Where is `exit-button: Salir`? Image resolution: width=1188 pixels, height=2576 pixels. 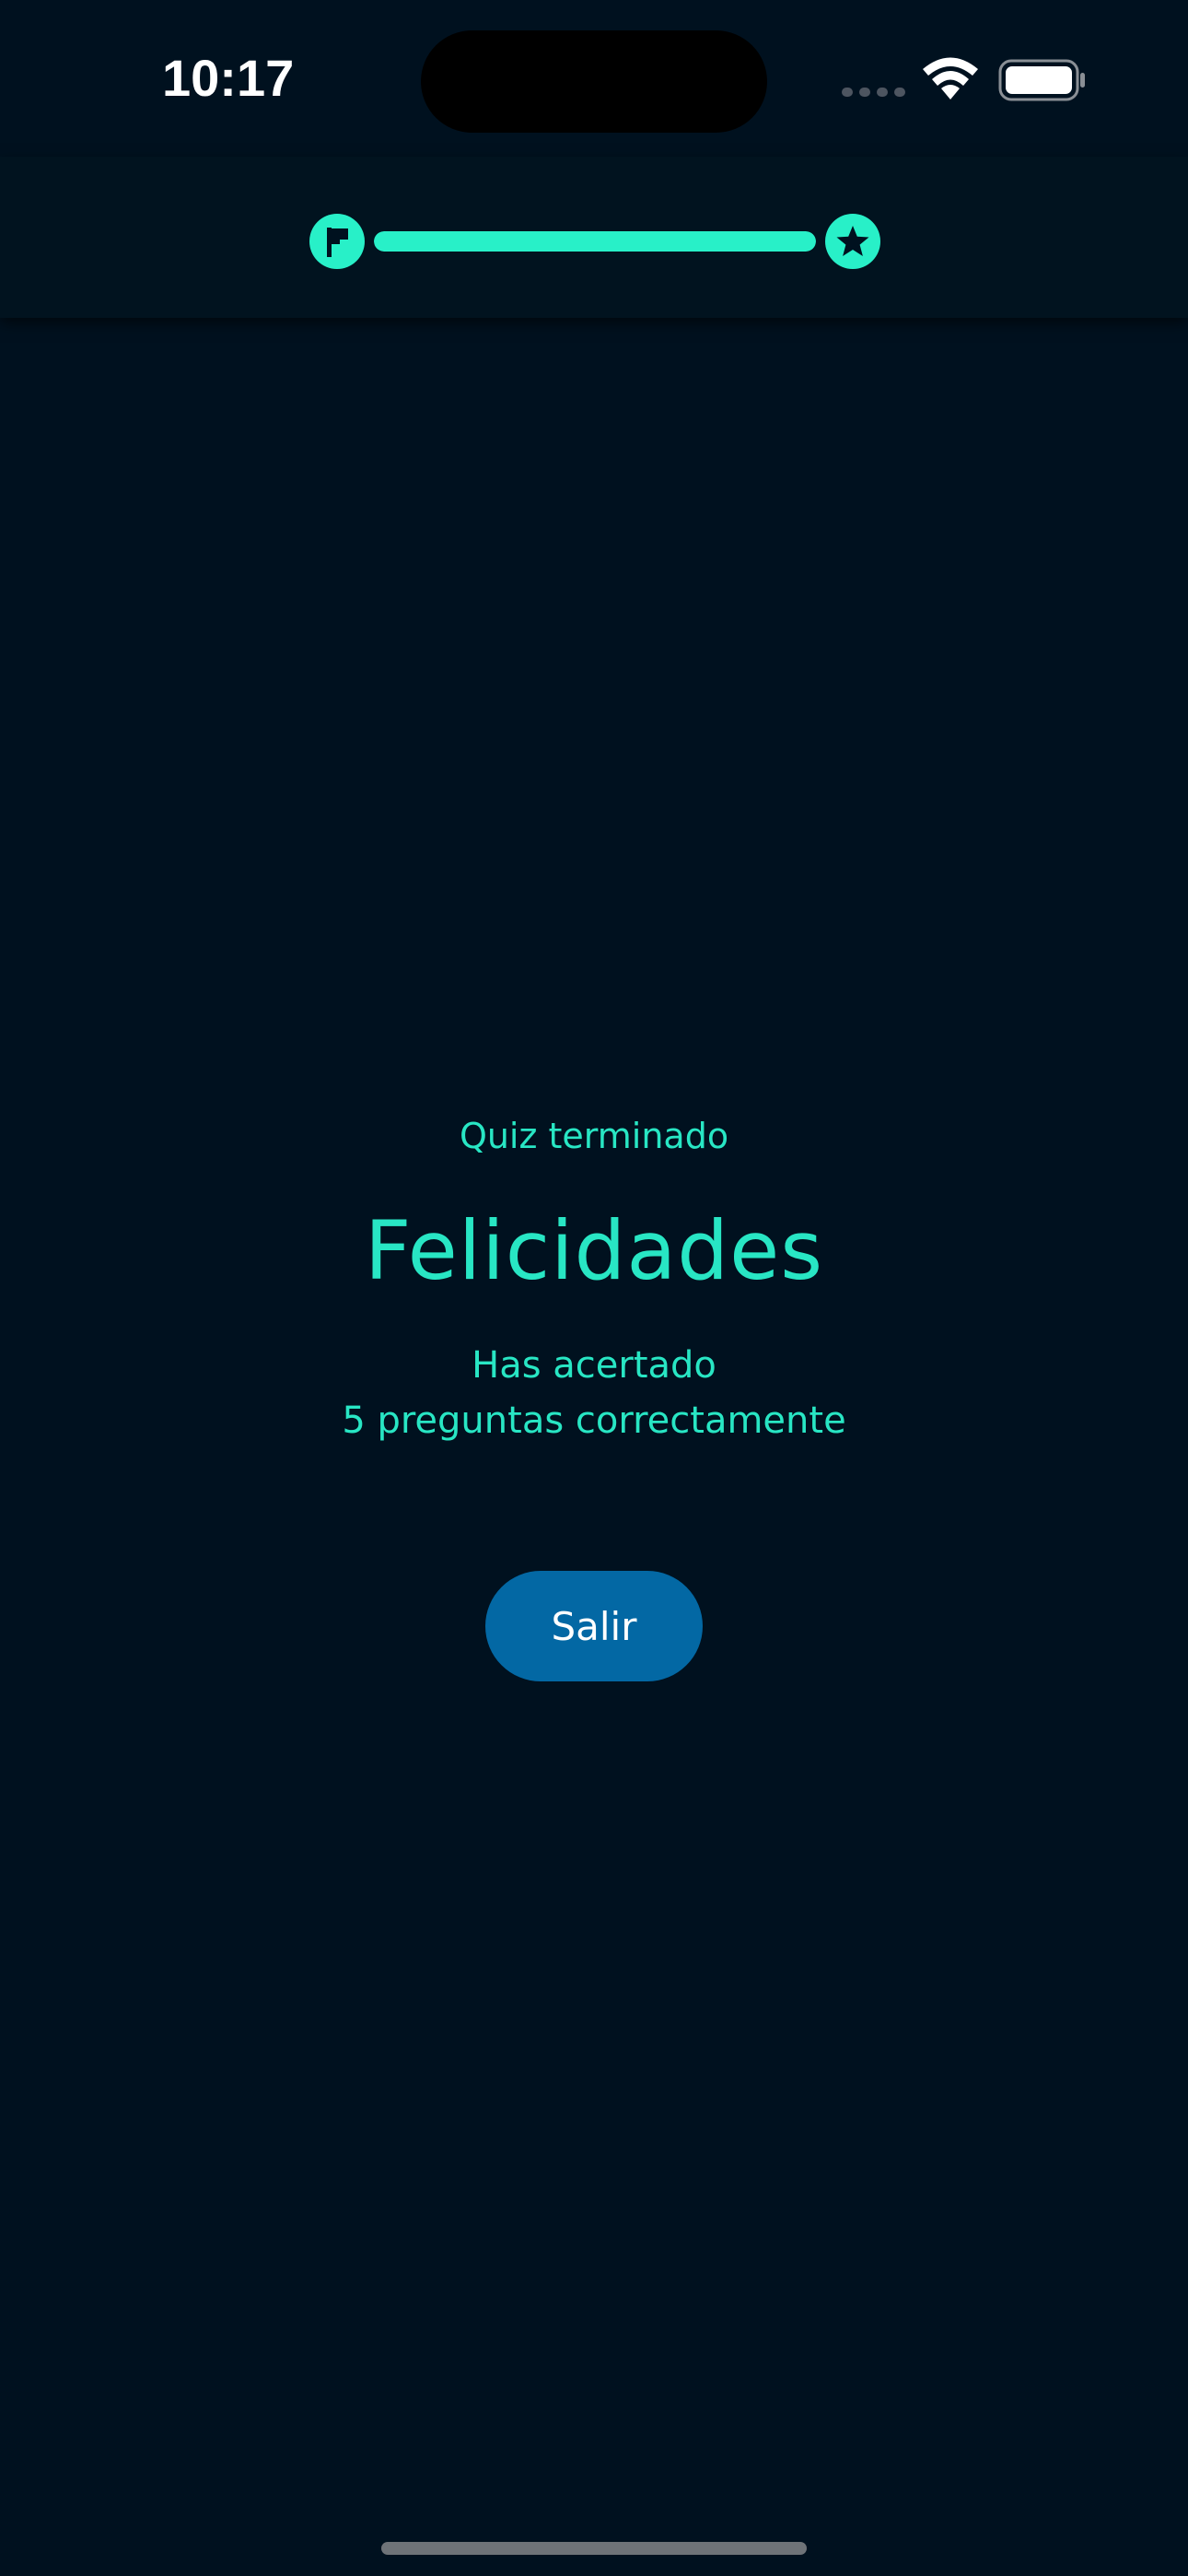 exit-button: Salir is located at coordinates (594, 1626).